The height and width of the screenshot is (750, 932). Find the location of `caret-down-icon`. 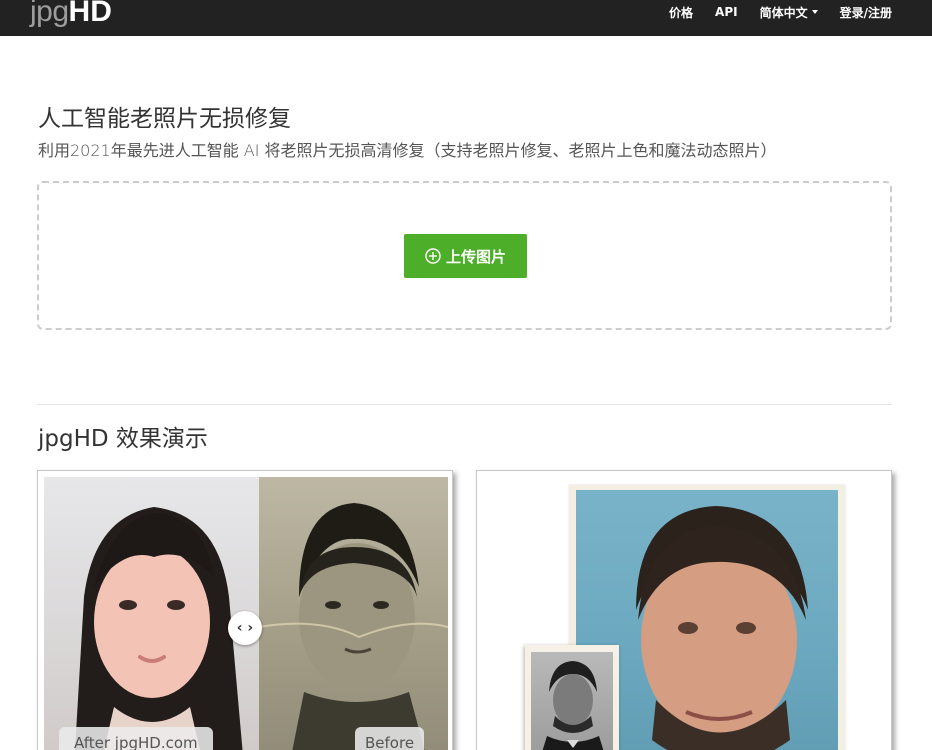

caret-down-icon is located at coordinates (814, 12).